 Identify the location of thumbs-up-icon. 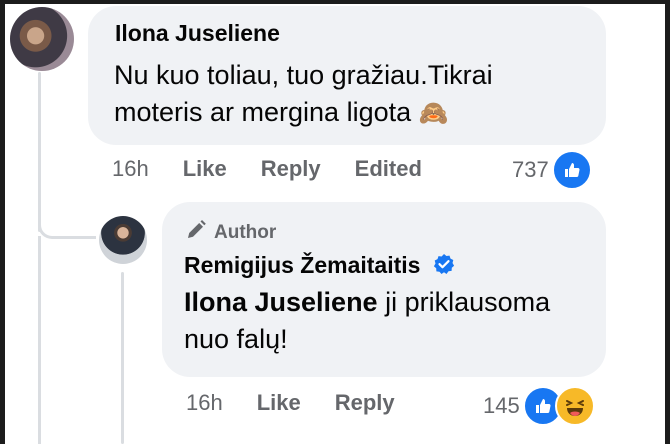
(571, 170).